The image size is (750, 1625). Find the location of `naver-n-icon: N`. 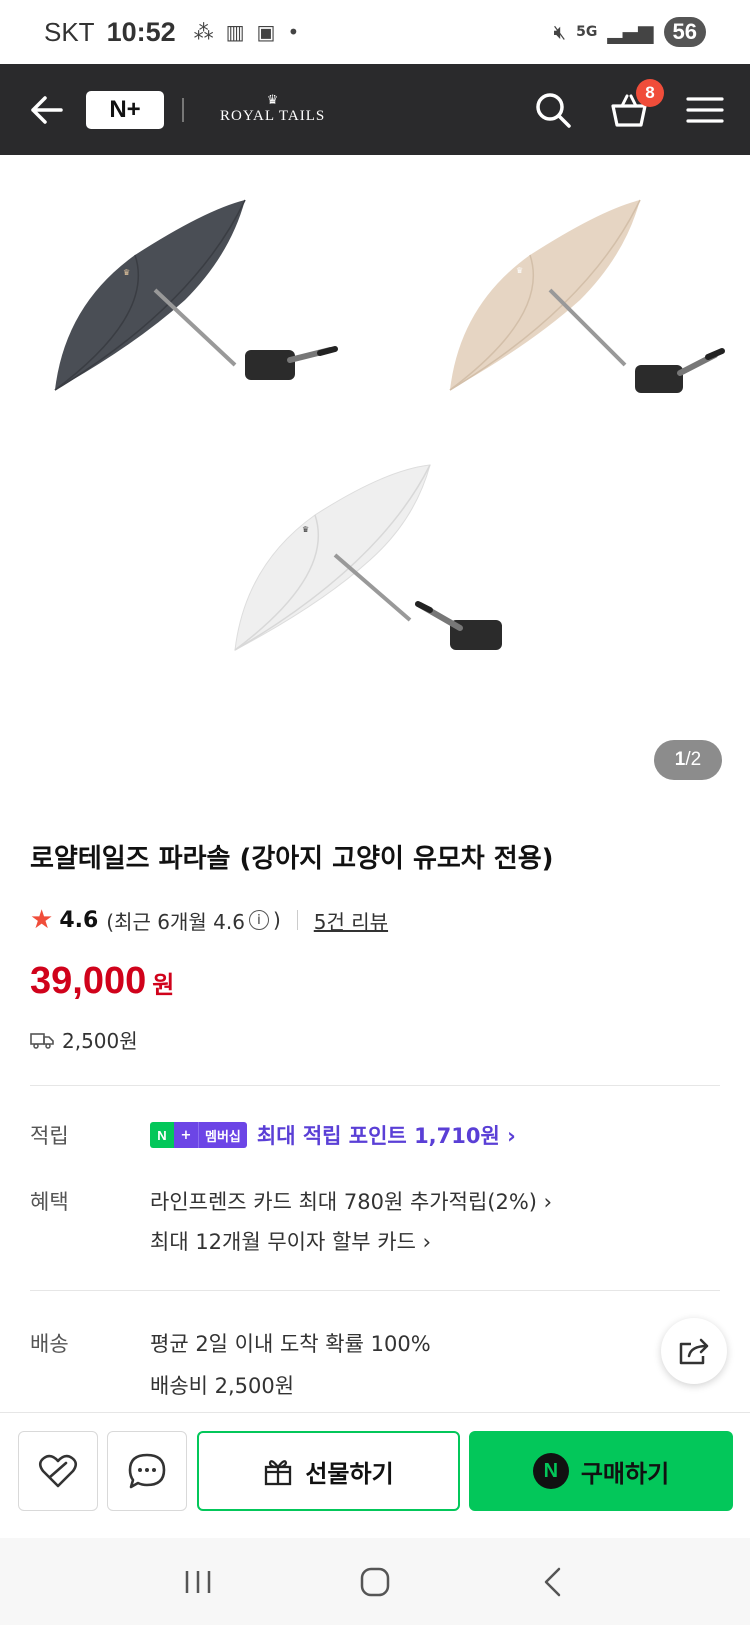

naver-n-icon: N is located at coordinates (162, 1135).